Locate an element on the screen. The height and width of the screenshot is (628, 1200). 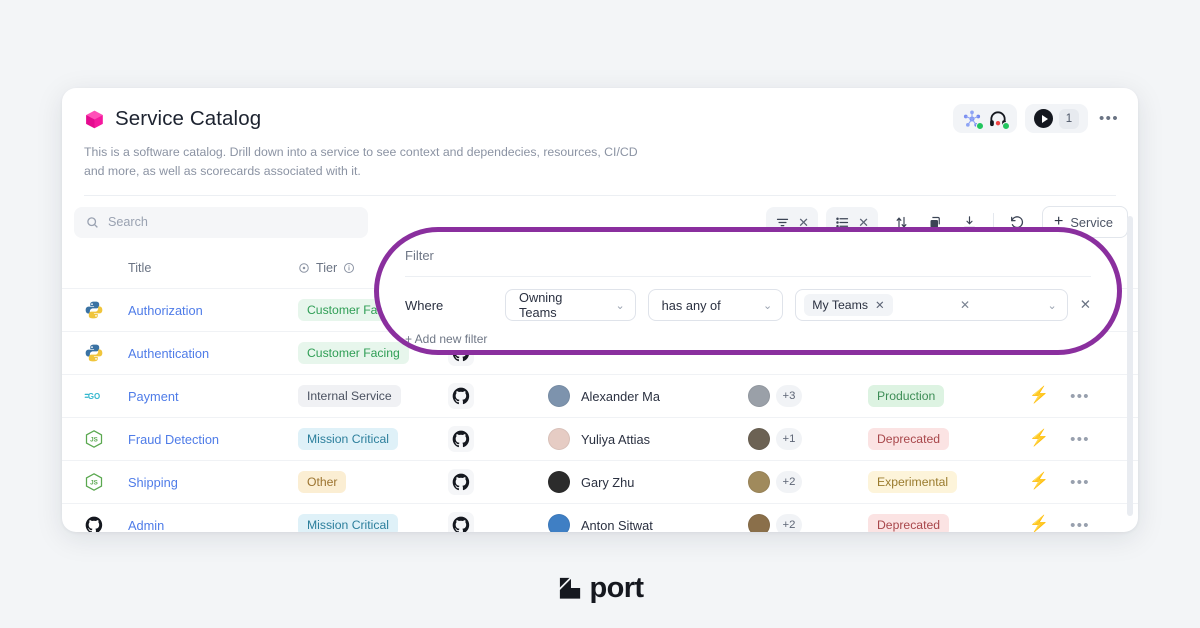
group-chip-clear: ✕ is located at coordinates (863, 222).